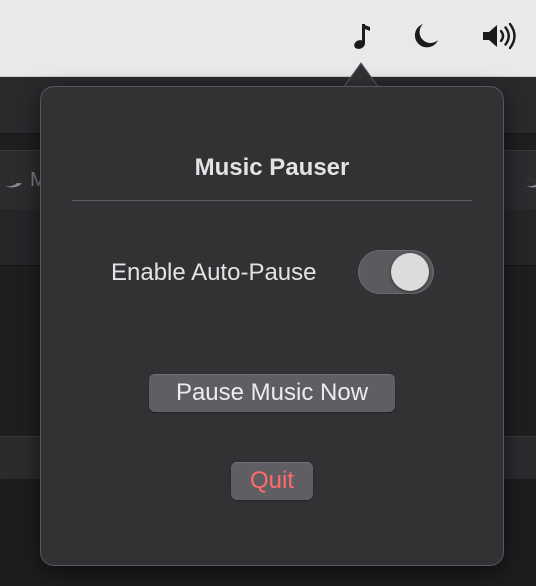 The height and width of the screenshot is (586, 536). I want to click on auto-pause-toggle, so click(396, 272).